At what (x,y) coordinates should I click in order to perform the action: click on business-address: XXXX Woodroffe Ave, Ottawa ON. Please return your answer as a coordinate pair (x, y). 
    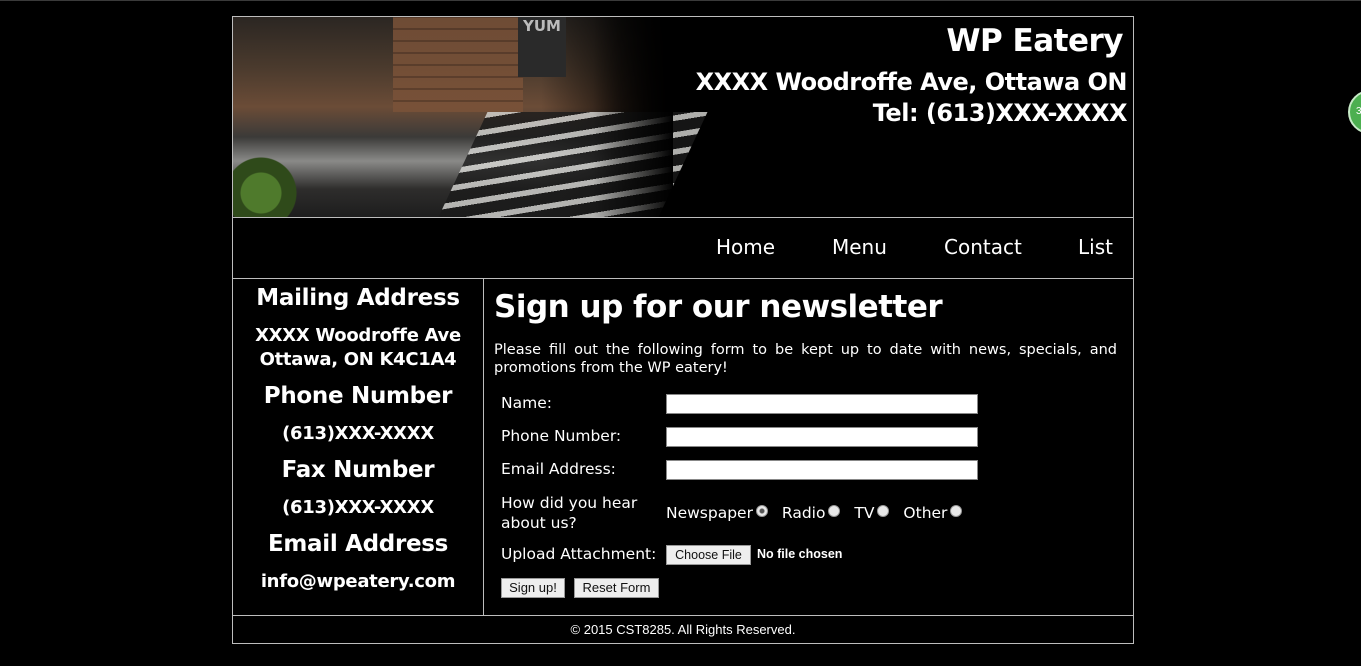
    Looking at the image, I should click on (911, 82).